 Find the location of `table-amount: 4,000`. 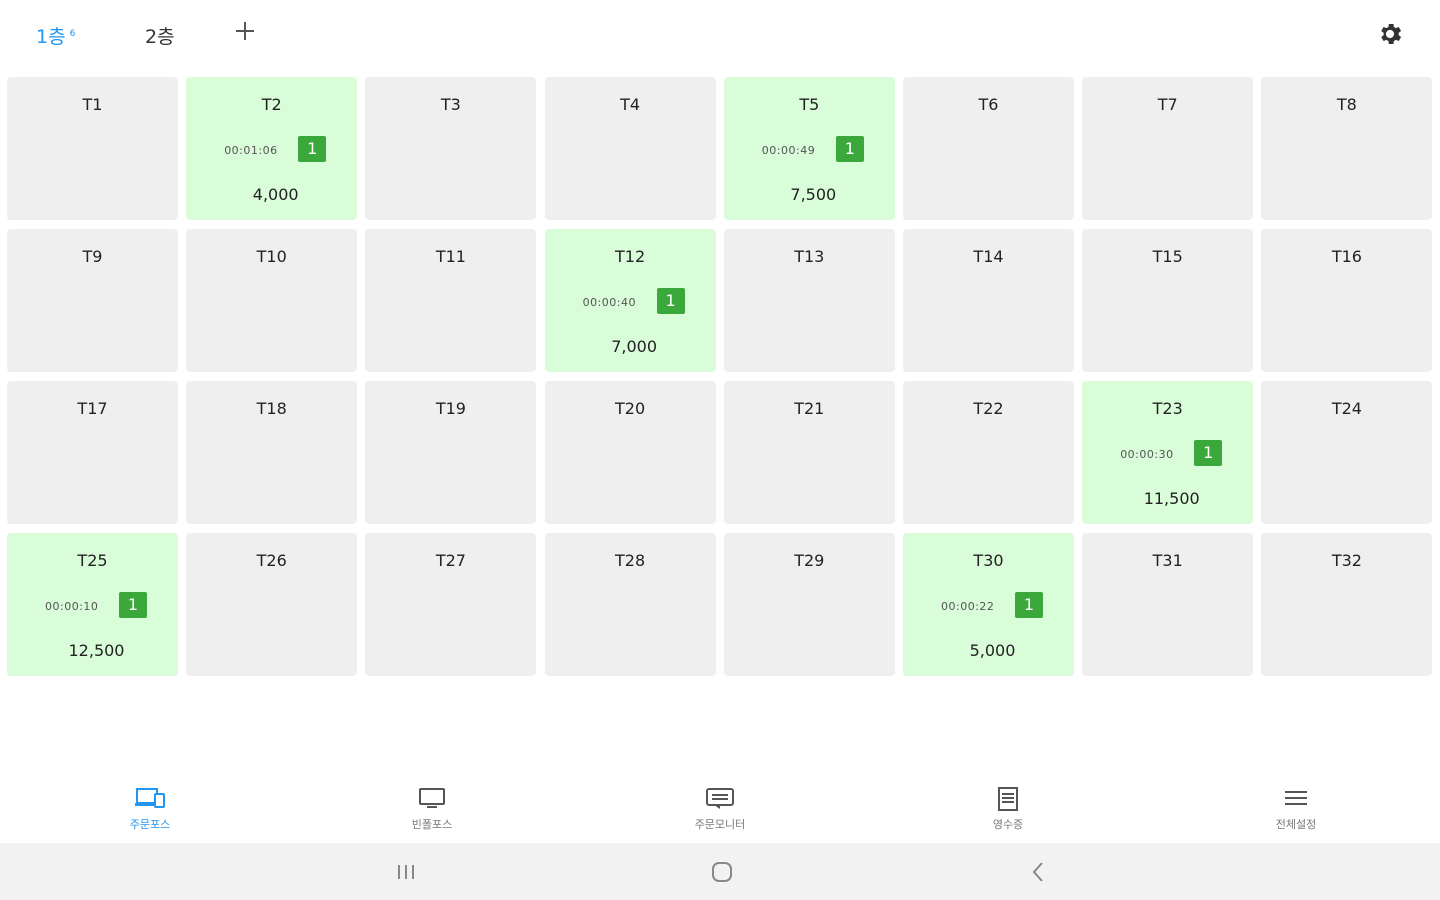

table-amount: 4,000 is located at coordinates (275, 194).